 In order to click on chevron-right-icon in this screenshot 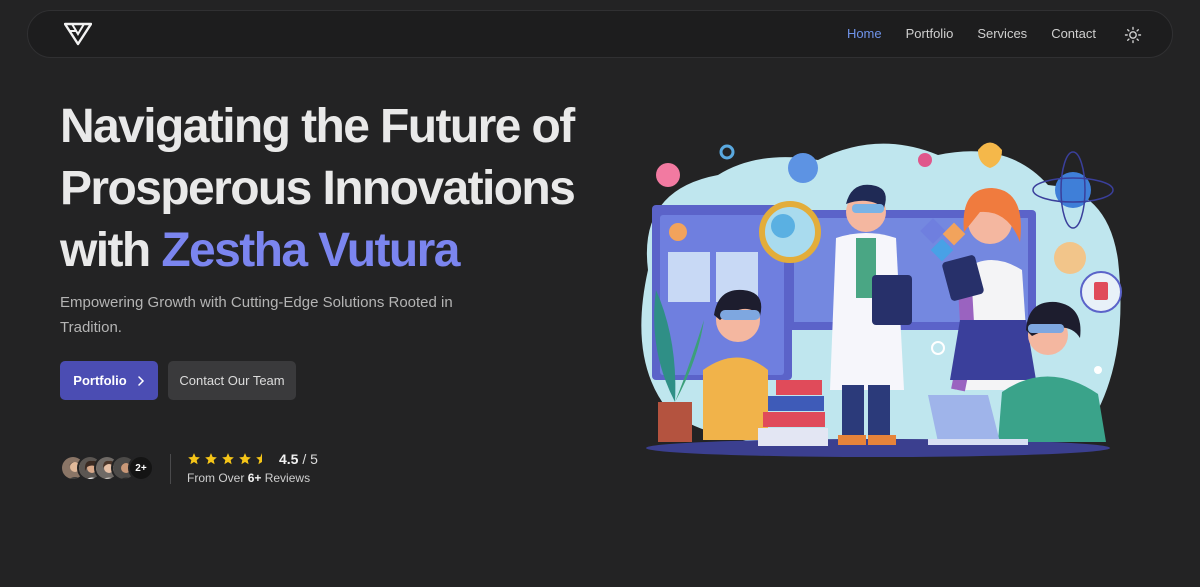, I will do `click(140, 380)`.